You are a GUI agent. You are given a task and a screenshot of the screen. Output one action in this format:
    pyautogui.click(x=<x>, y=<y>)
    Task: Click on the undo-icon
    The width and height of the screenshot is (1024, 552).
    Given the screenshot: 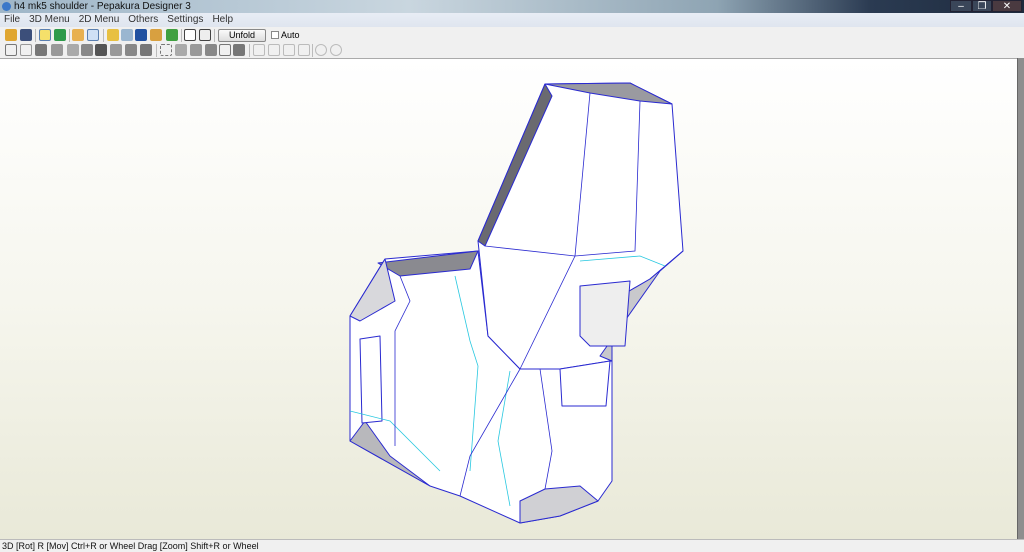 What is the action you would take?
    pyautogui.click(x=146, y=50)
    